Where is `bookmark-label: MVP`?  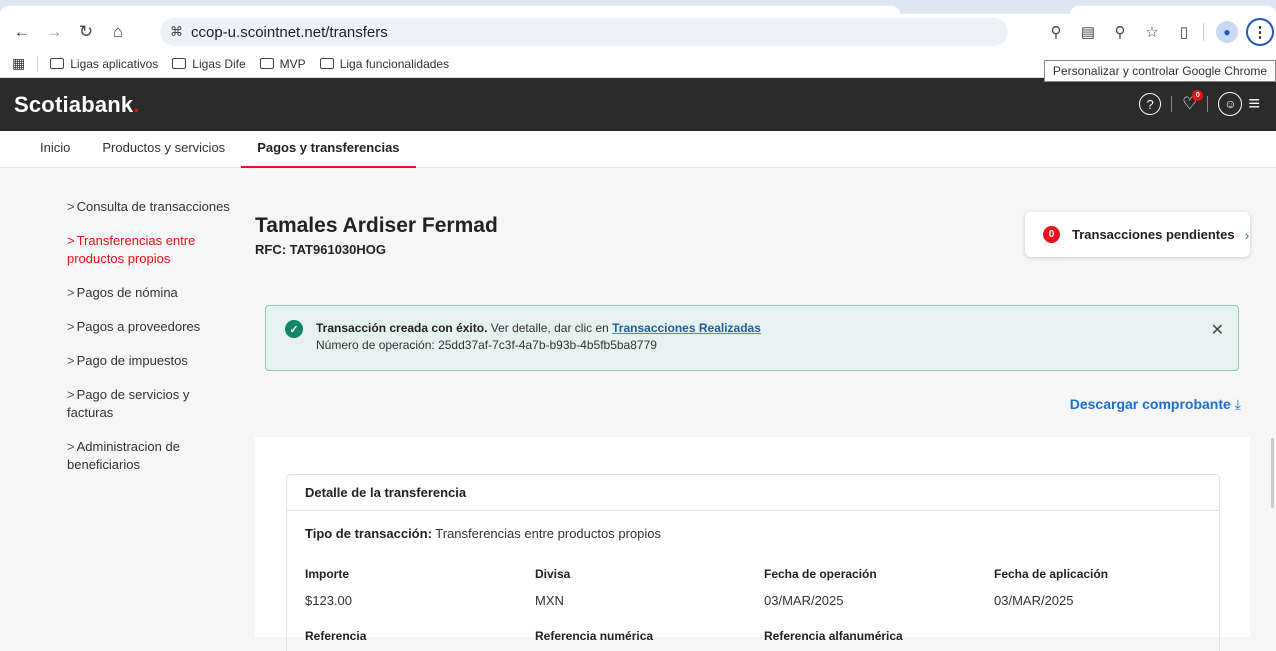 bookmark-label: MVP is located at coordinates (292, 63).